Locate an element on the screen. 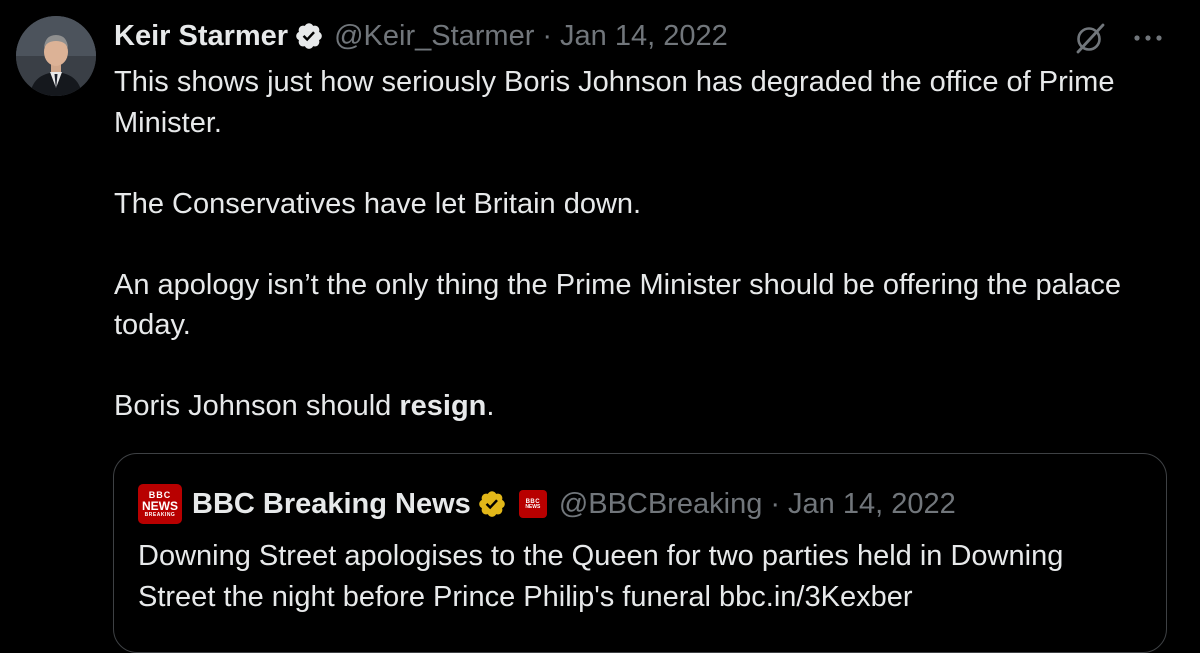 This screenshot has width=1200, height=653. tweet-text-segment: Boris Johnson should is located at coordinates (257, 406).